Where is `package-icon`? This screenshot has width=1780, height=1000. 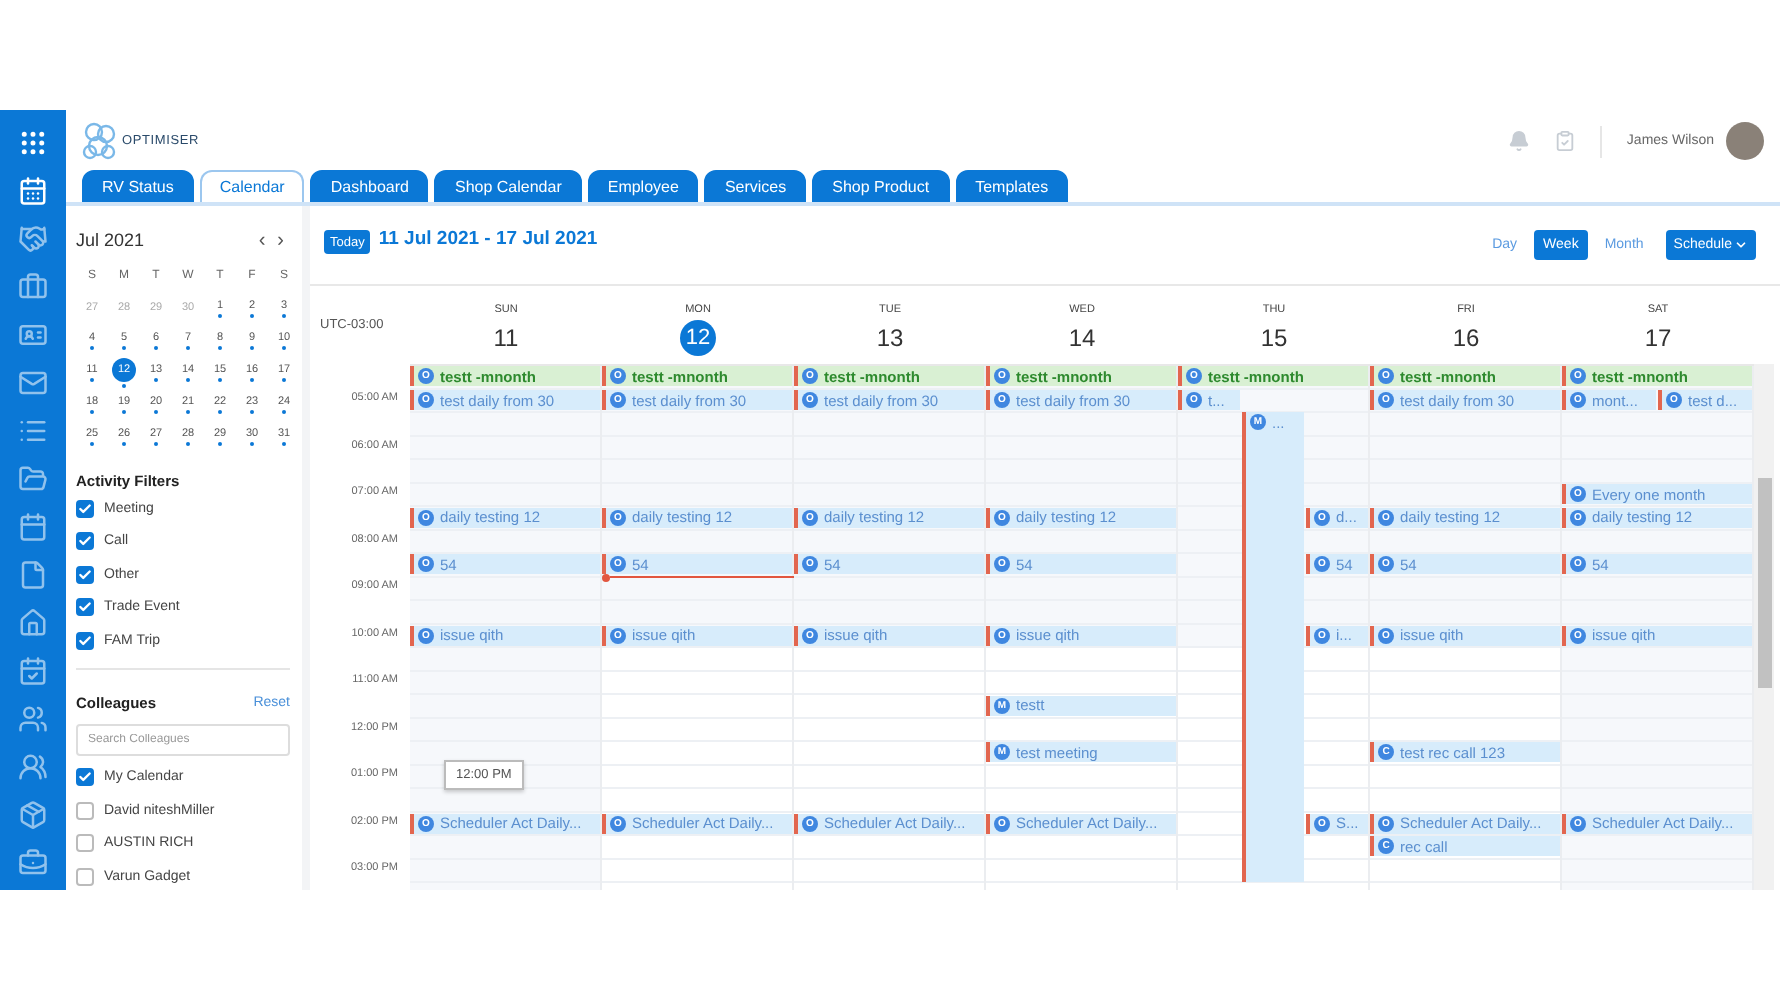
package-icon is located at coordinates (33, 815).